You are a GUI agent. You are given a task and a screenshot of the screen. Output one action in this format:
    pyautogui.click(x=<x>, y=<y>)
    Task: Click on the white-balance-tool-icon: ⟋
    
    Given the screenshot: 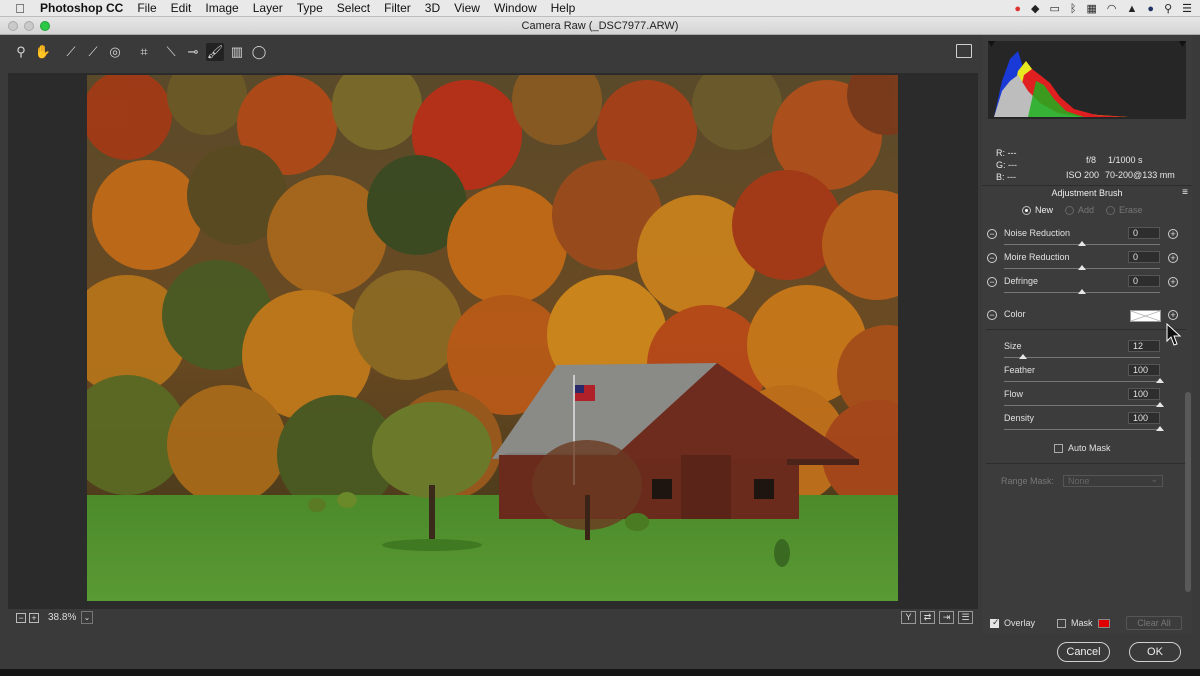 What is the action you would take?
    pyautogui.click(x=71, y=52)
    